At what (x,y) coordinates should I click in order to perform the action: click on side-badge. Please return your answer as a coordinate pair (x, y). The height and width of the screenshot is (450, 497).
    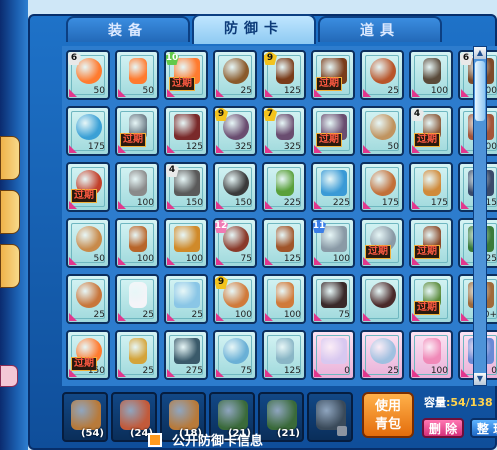
    Looking at the image, I should click on (9, 376).